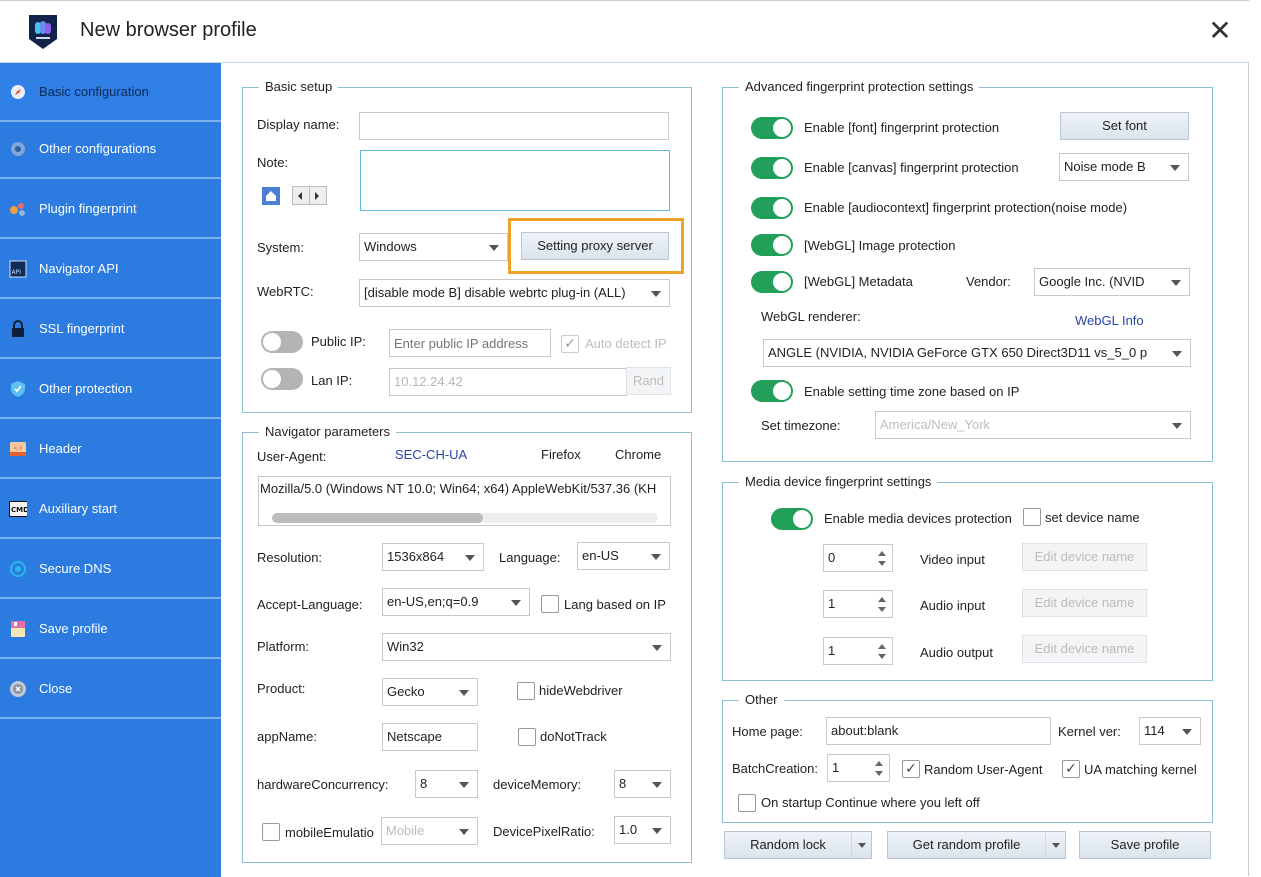 The image size is (1261, 877). What do you see at coordinates (938, 731) in the screenshot?
I see `home-page-input: about:blank` at bounding box center [938, 731].